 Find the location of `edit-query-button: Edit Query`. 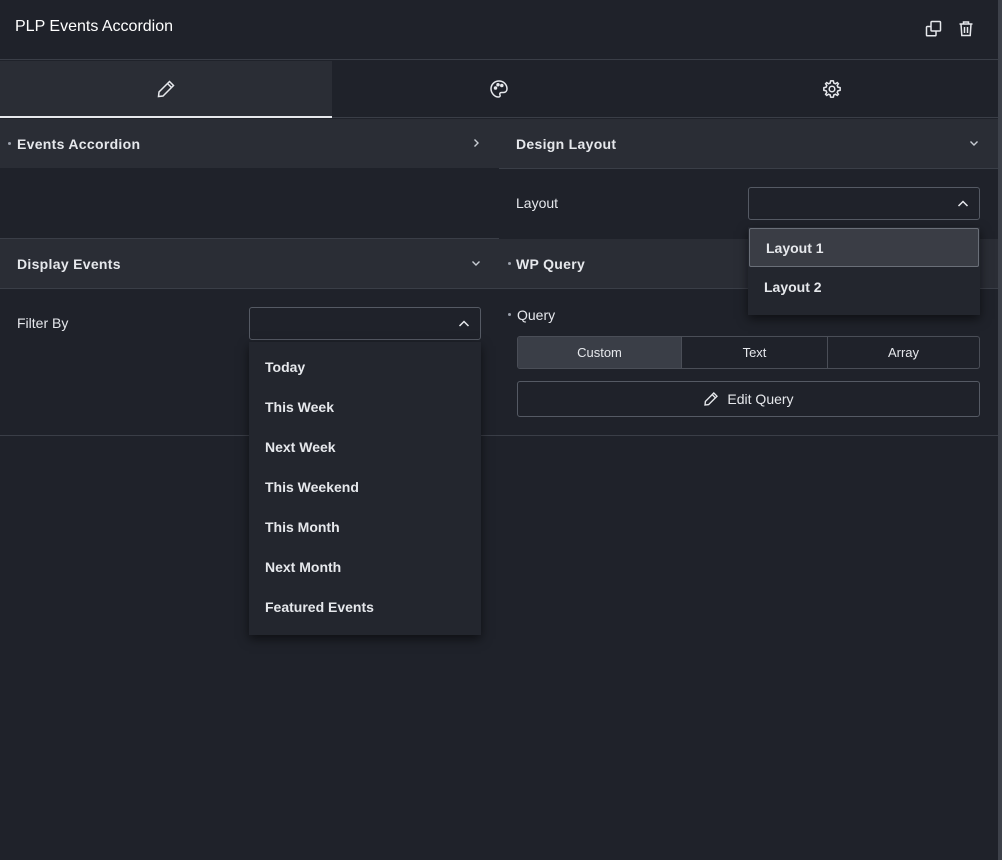

edit-query-button: Edit Query is located at coordinates (748, 399).